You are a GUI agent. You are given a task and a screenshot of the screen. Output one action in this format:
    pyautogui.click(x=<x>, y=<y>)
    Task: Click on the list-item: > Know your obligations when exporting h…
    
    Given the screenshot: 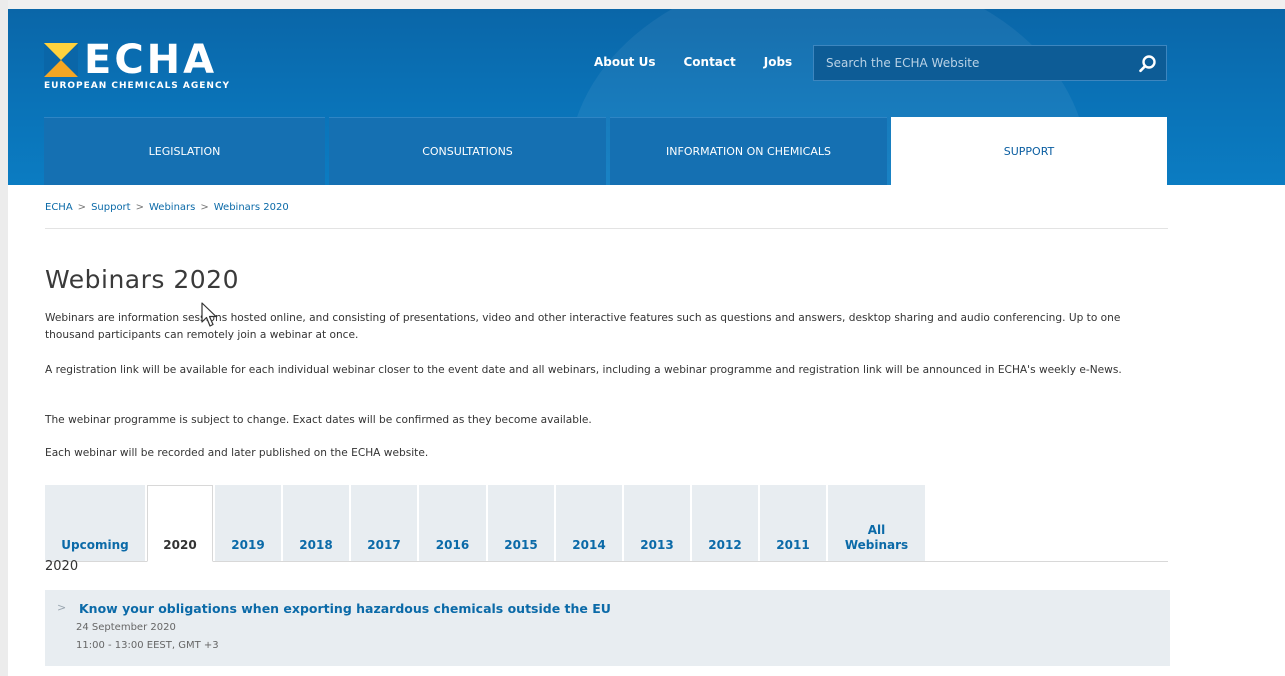 What is the action you would take?
    pyautogui.click(x=607, y=628)
    